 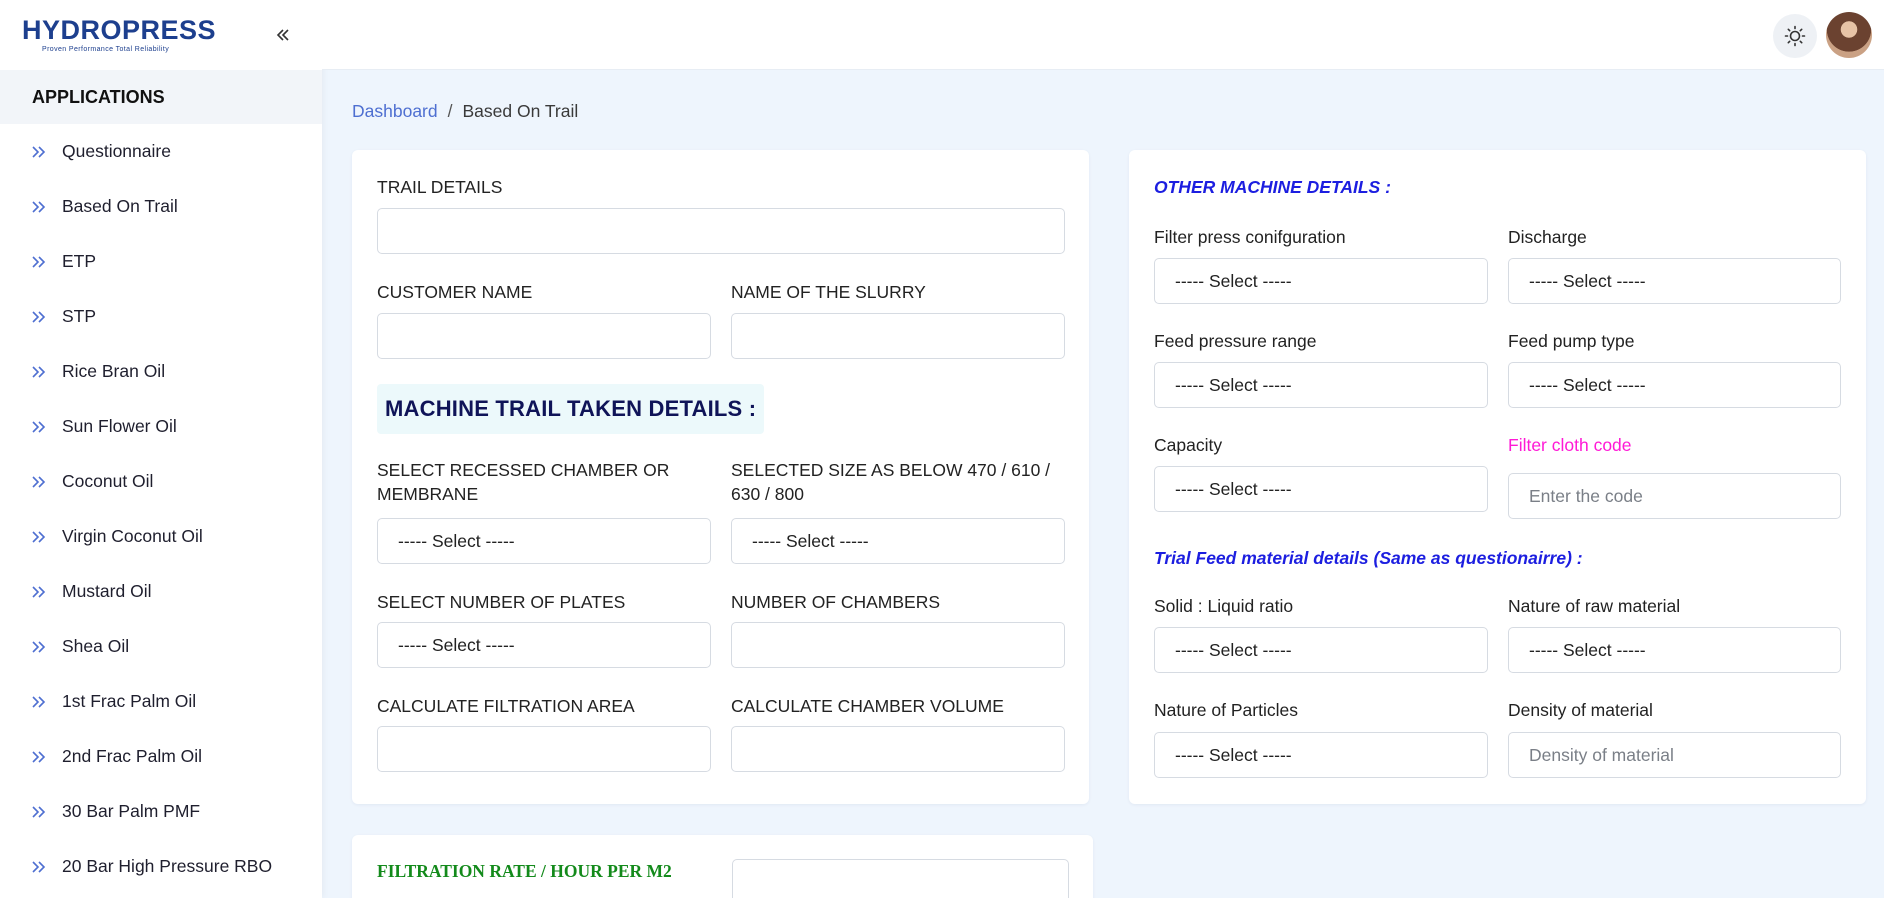 What do you see at coordinates (167, 866) in the screenshot?
I see `sidebar-item-label: 20 Bar High Pressure RBO` at bounding box center [167, 866].